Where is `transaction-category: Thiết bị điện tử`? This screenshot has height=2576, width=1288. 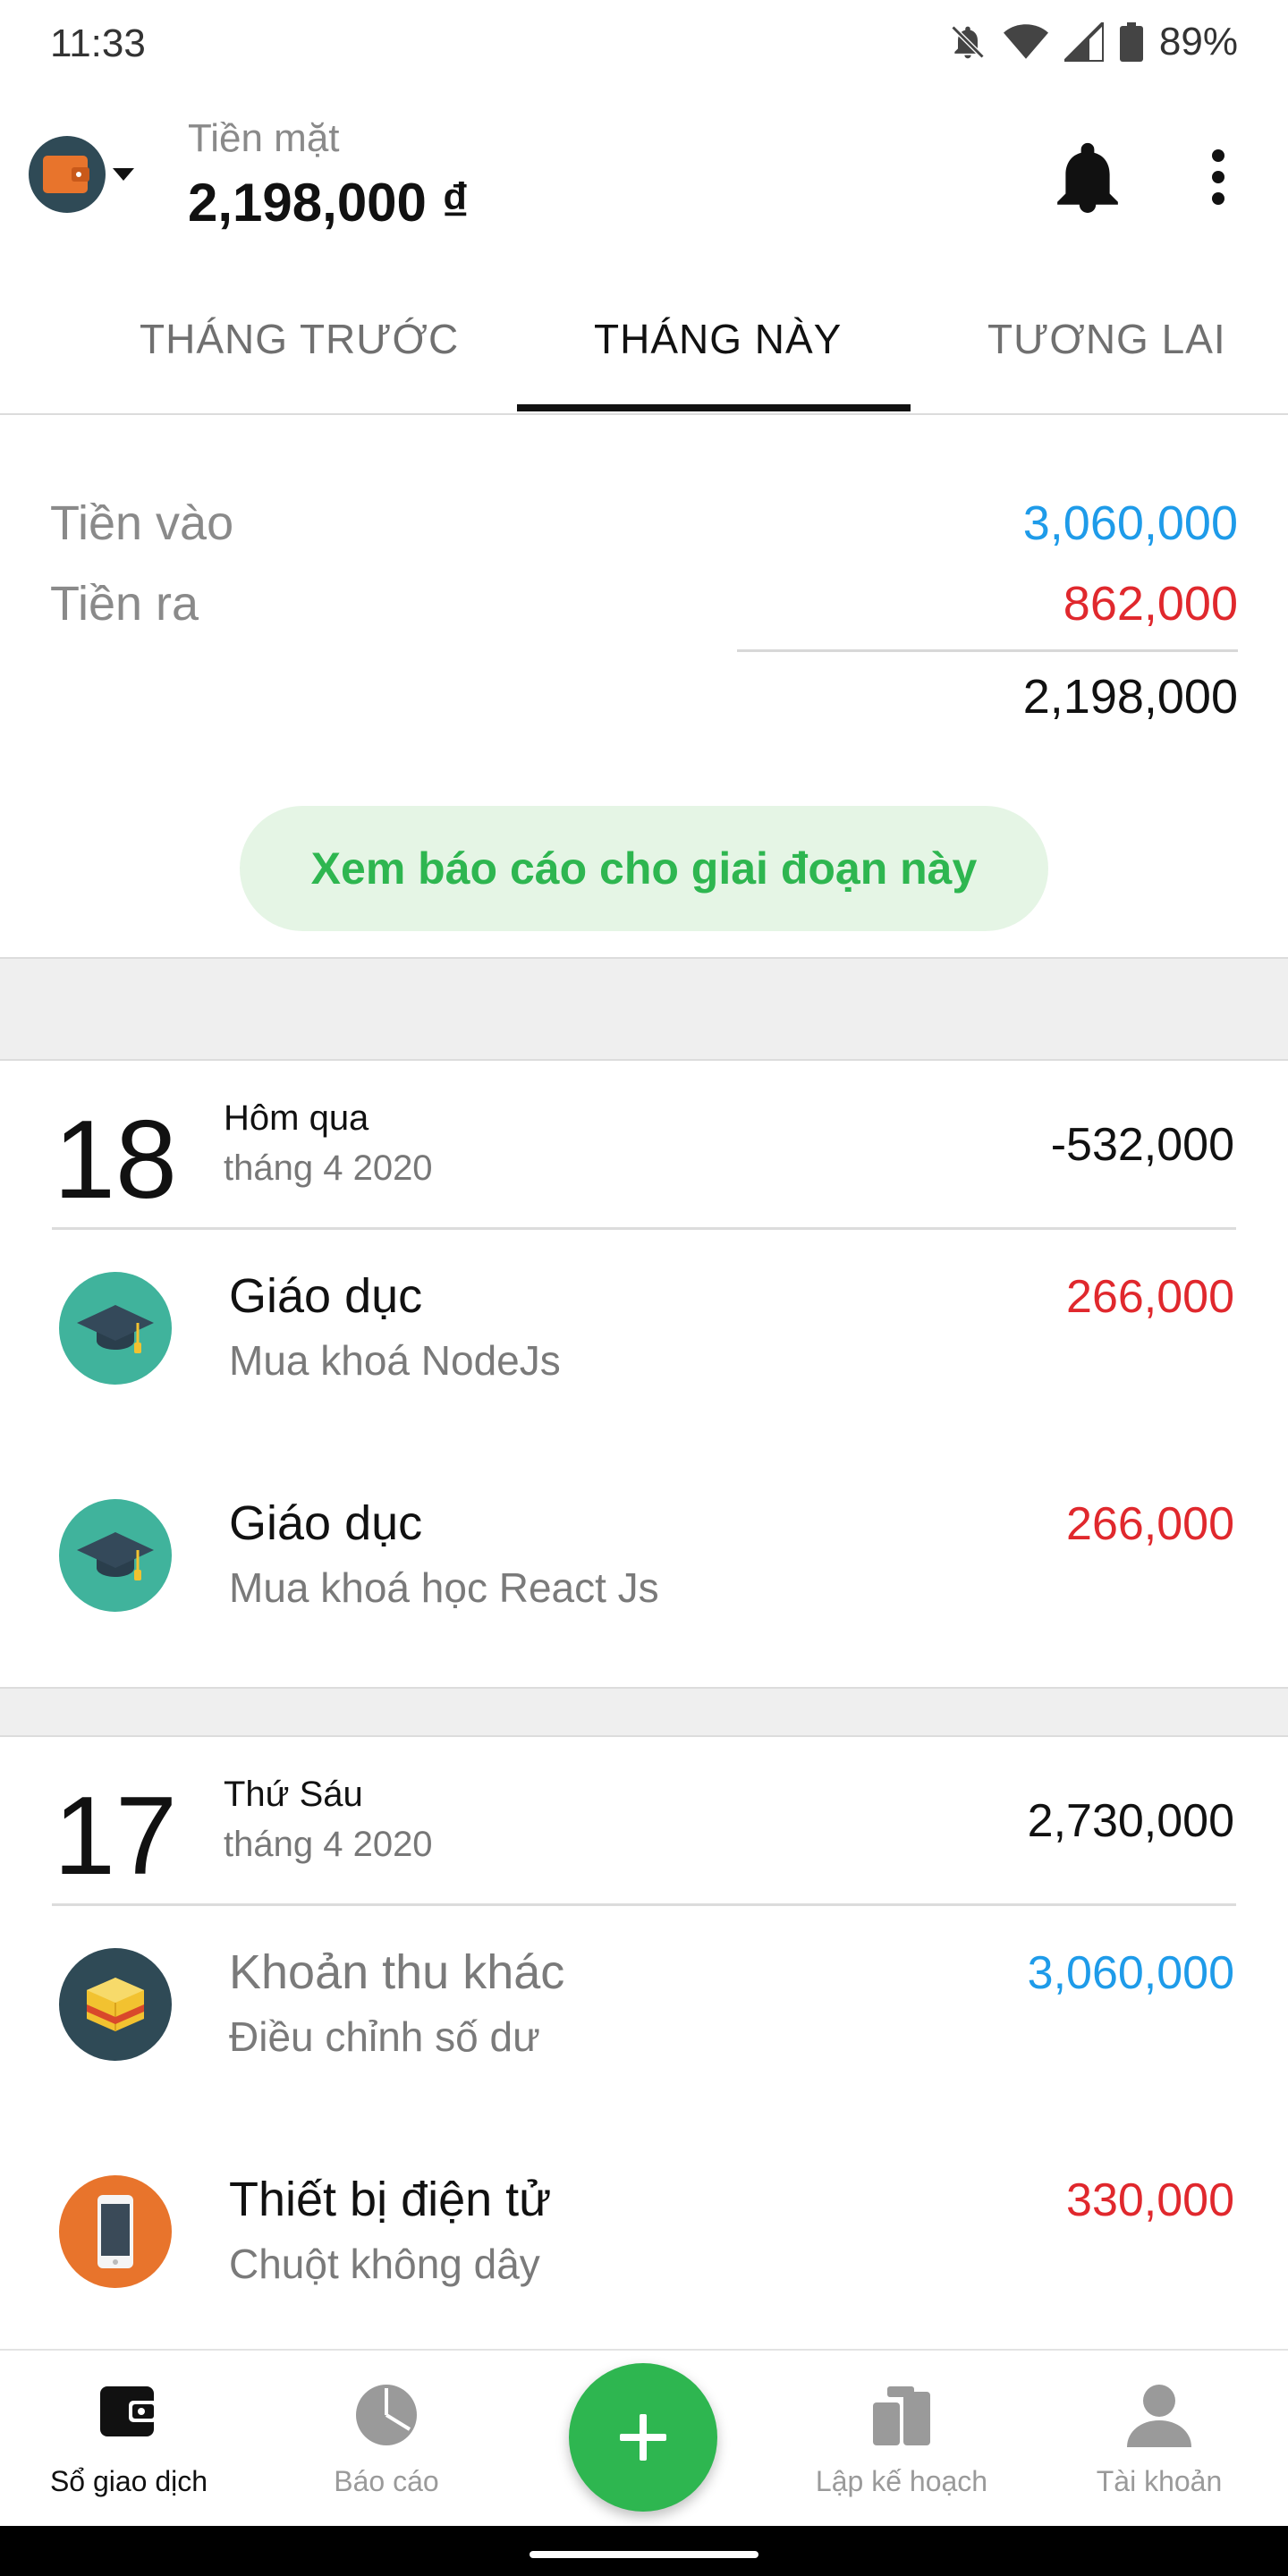 transaction-category: Thiết bị điện tử is located at coordinates (390, 2199).